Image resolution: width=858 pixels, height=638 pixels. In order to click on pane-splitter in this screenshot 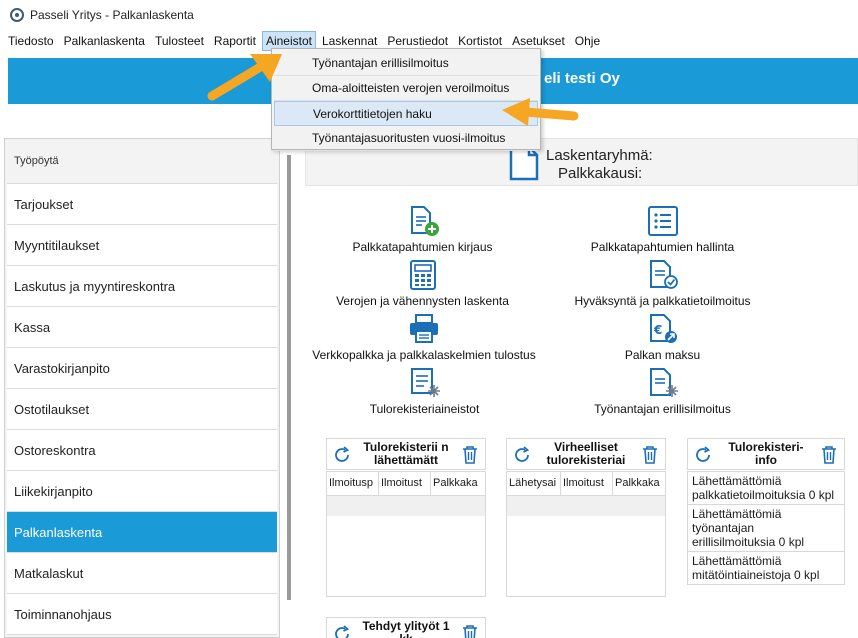, I will do `click(289, 377)`.